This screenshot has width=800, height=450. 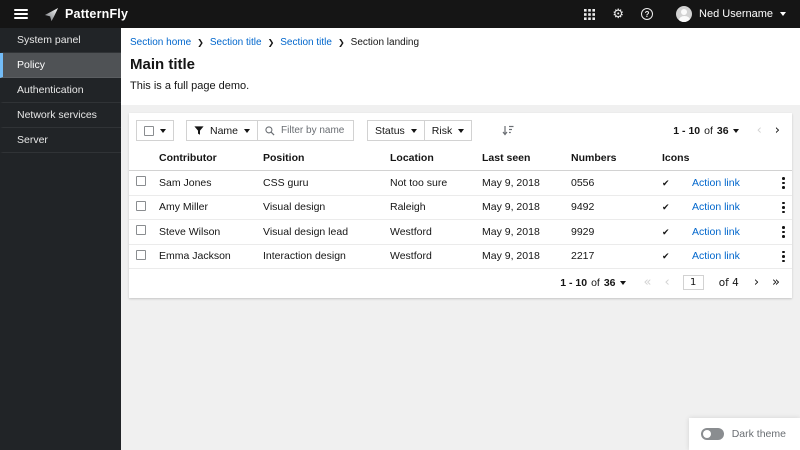 I want to click on bulk-select-dropdown, so click(x=155, y=130).